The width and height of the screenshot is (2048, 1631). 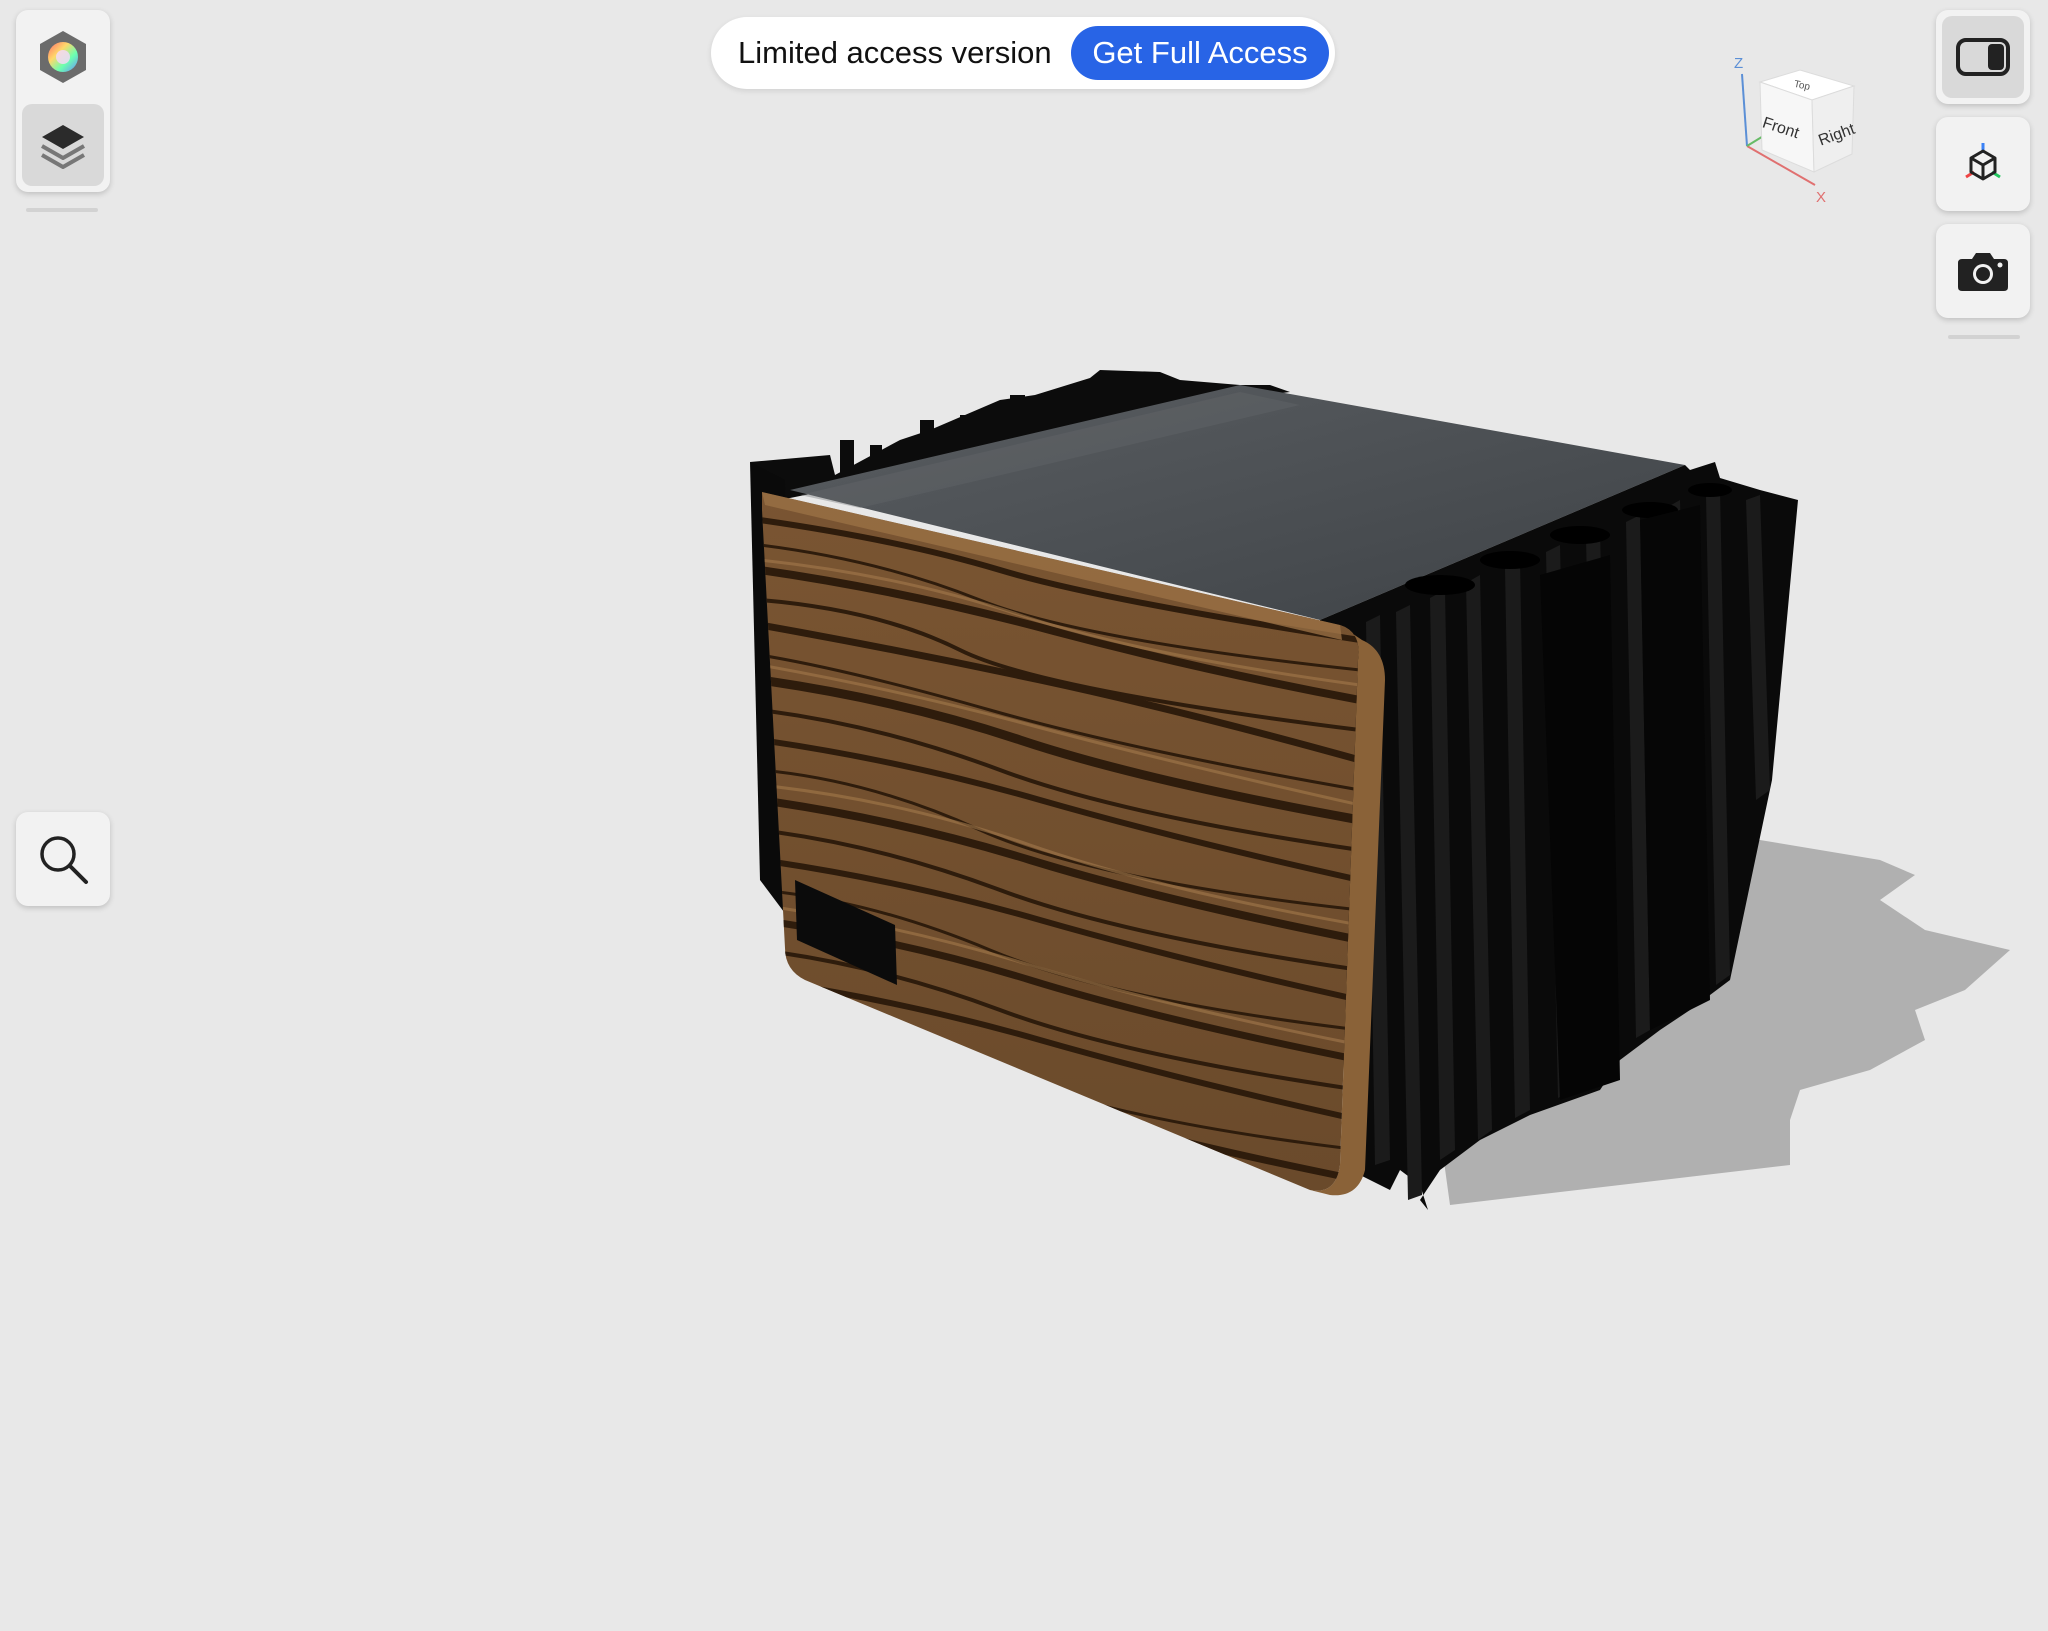 I want to click on layers-icon, so click(x=63, y=147).